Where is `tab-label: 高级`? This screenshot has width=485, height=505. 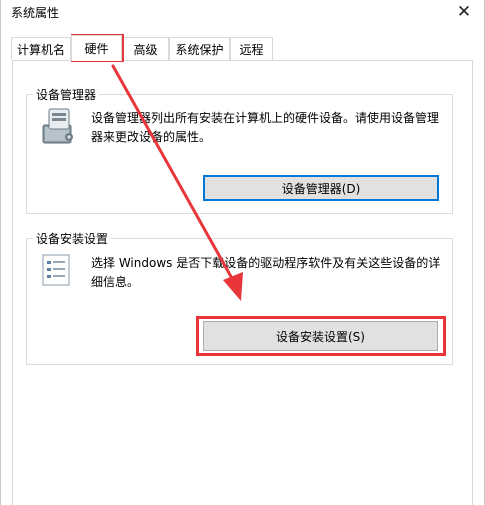 tab-label: 高级 is located at coordinates (145, 49).